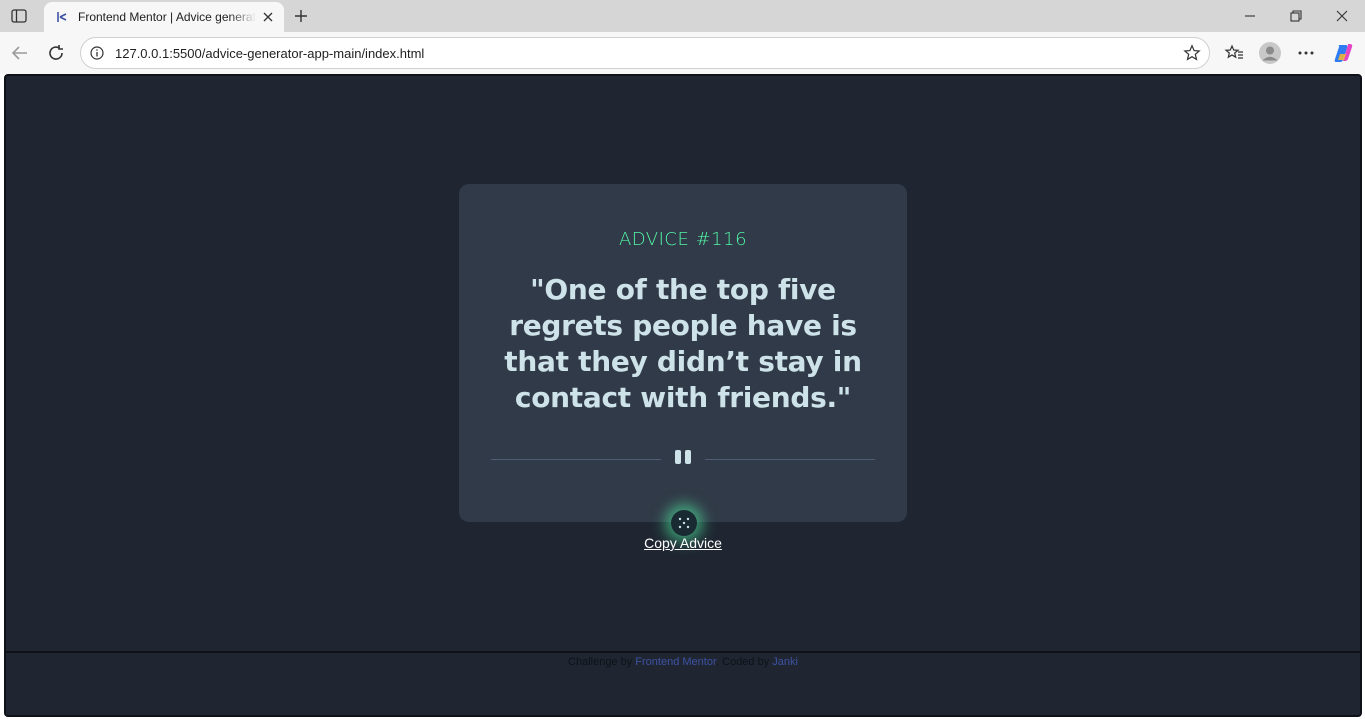  I want to click on footer-divider, so click(683, 652).